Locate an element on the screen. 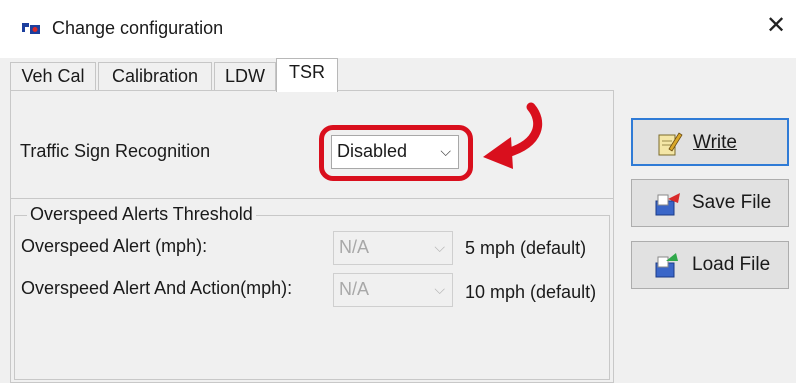 This screenshot has width=796, height=383. overspeed-alert-label: Overspeed Alert (mph): is located at coordinates (114, 246).